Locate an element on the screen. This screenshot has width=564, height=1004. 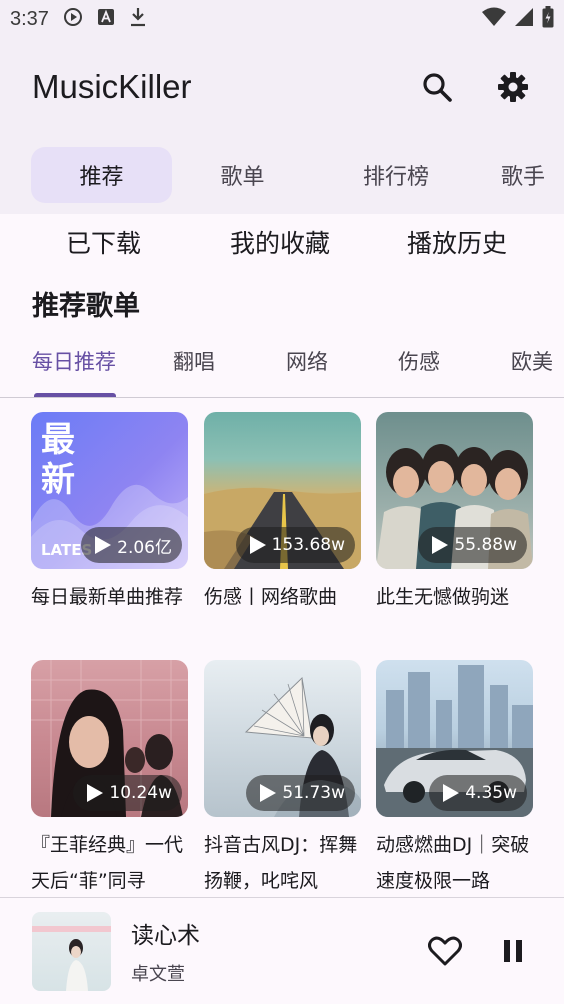
playlist-title: 此生无憾做驹迷 is located at coordinates (443, 597).